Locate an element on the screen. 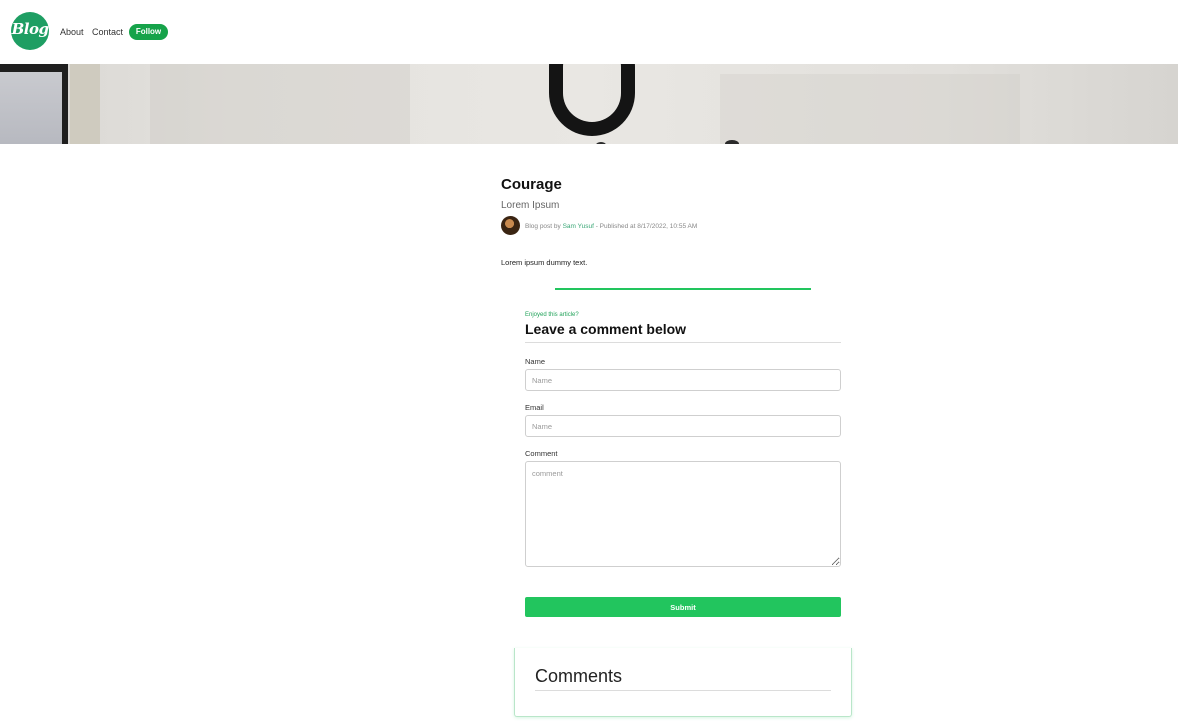 This screenshot has height=726, width=1178. name-input is located at coordinates (683, 380).